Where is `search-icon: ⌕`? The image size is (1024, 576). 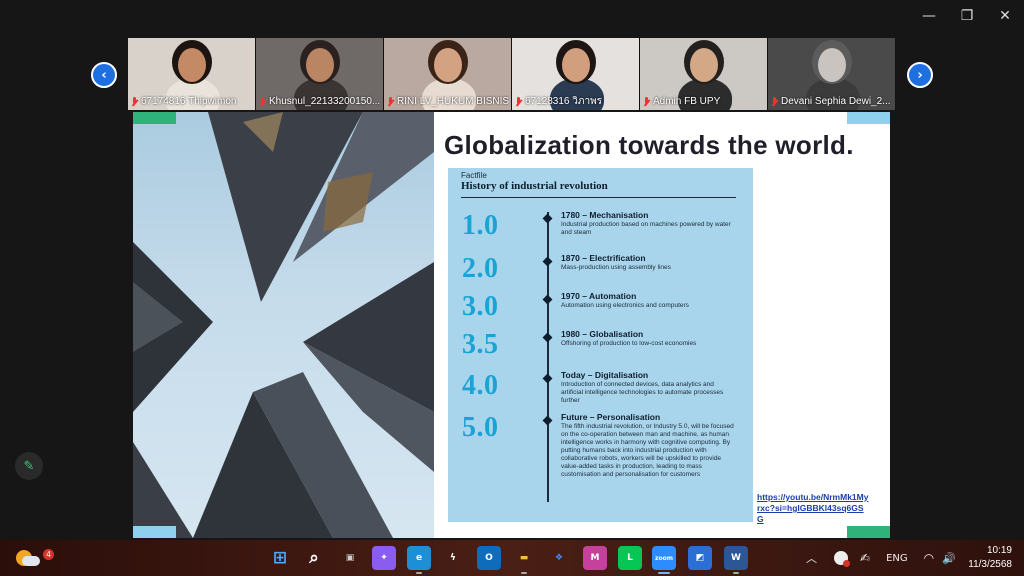 search-icon: ⌕ is located at coordinates (314, 558).